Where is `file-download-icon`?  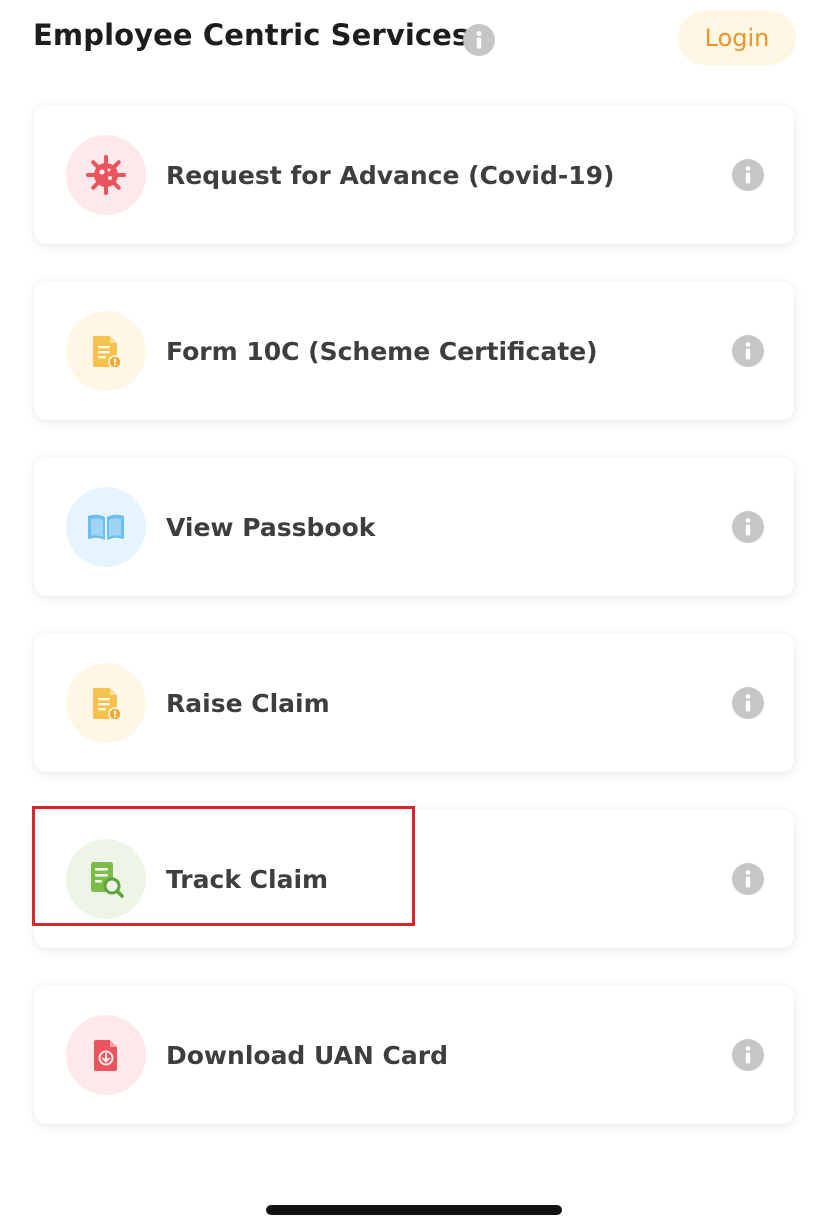 file-download-icon is located at coordinates (106, 1055).